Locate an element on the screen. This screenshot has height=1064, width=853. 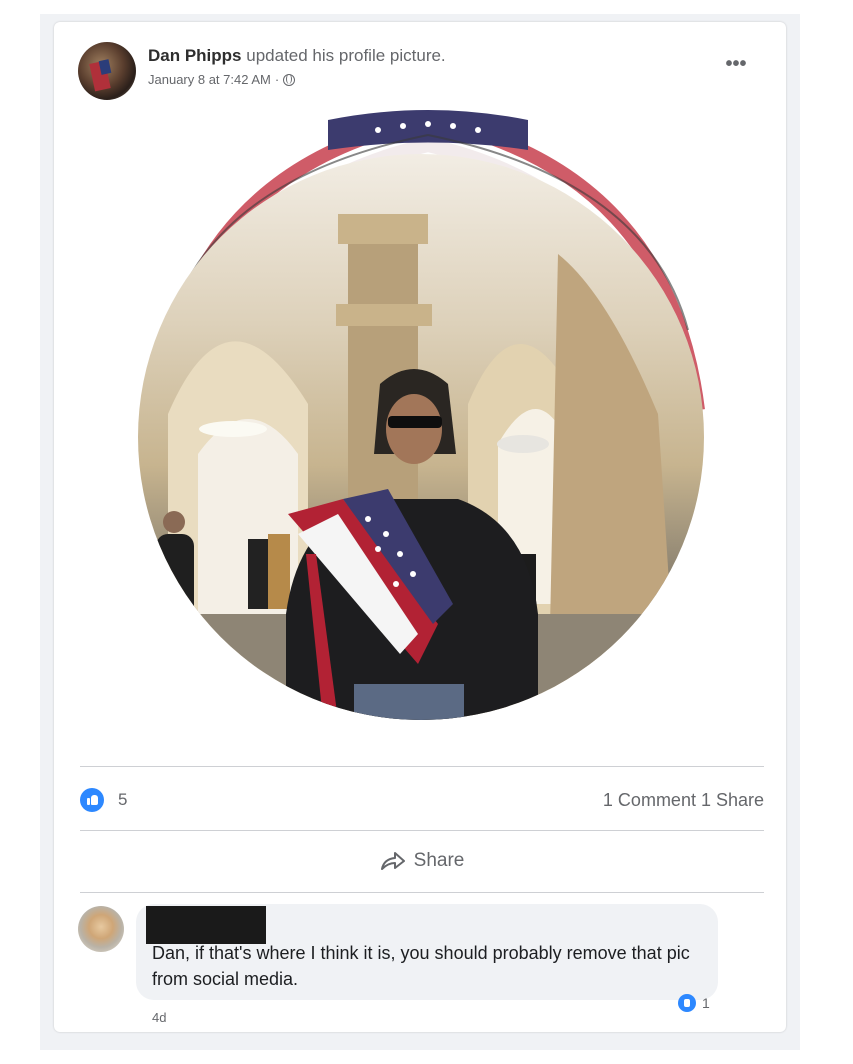
redacted-commenter-name is located at coordinates (206, 925).